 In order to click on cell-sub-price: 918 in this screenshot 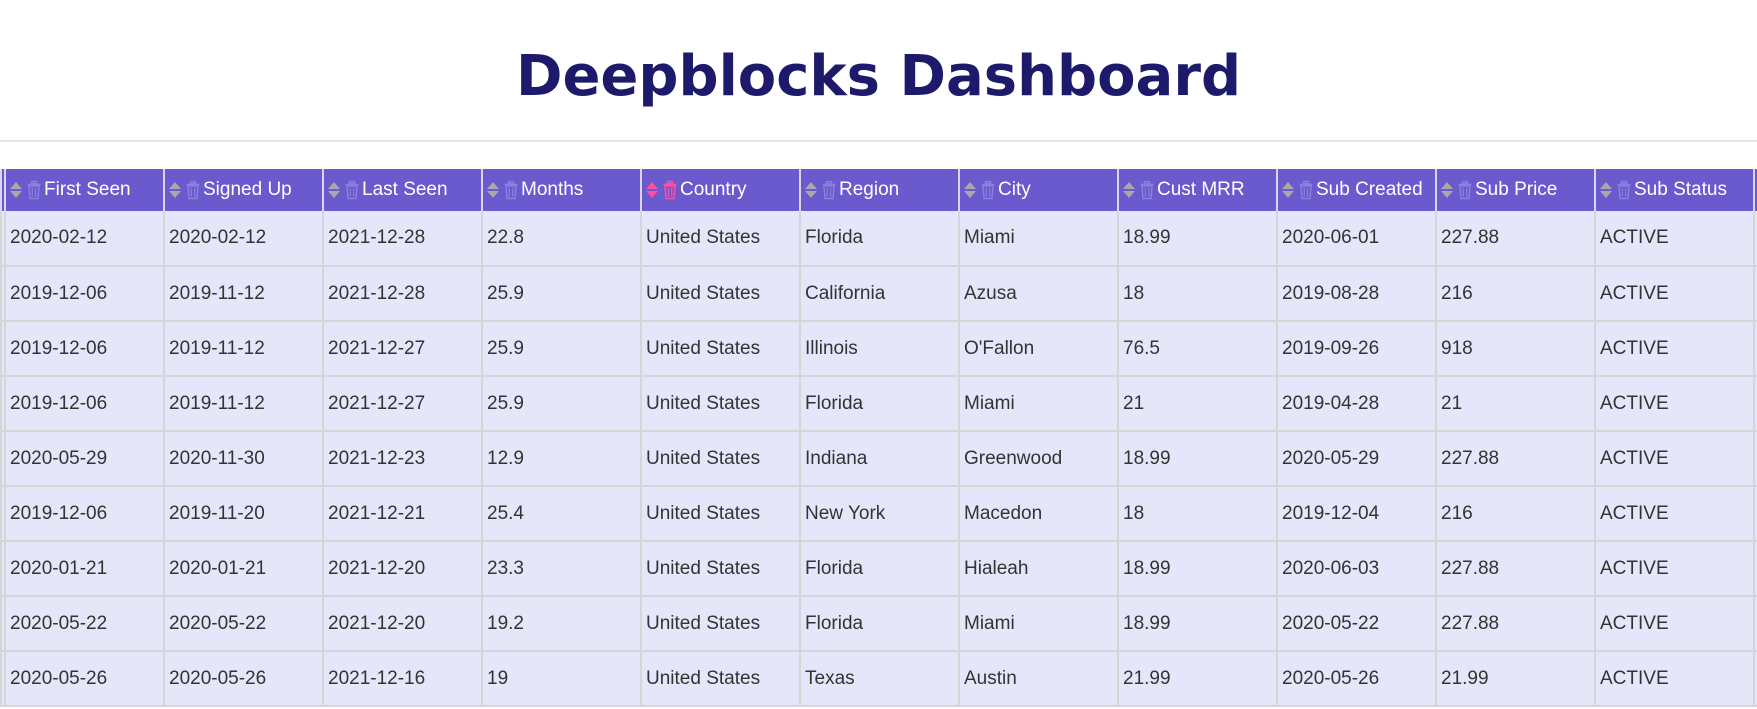, I will do `click(1515, 349)`.